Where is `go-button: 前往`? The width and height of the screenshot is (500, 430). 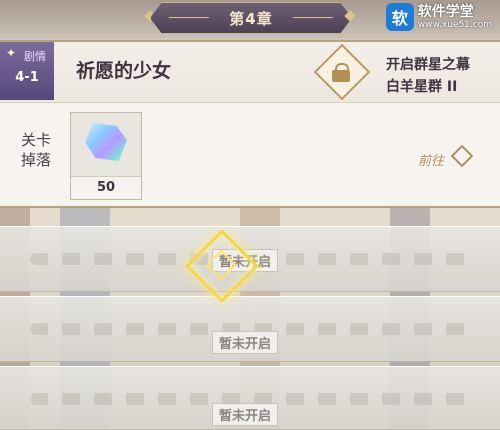
go-button: 前往 is located at coordinates (431, 159).